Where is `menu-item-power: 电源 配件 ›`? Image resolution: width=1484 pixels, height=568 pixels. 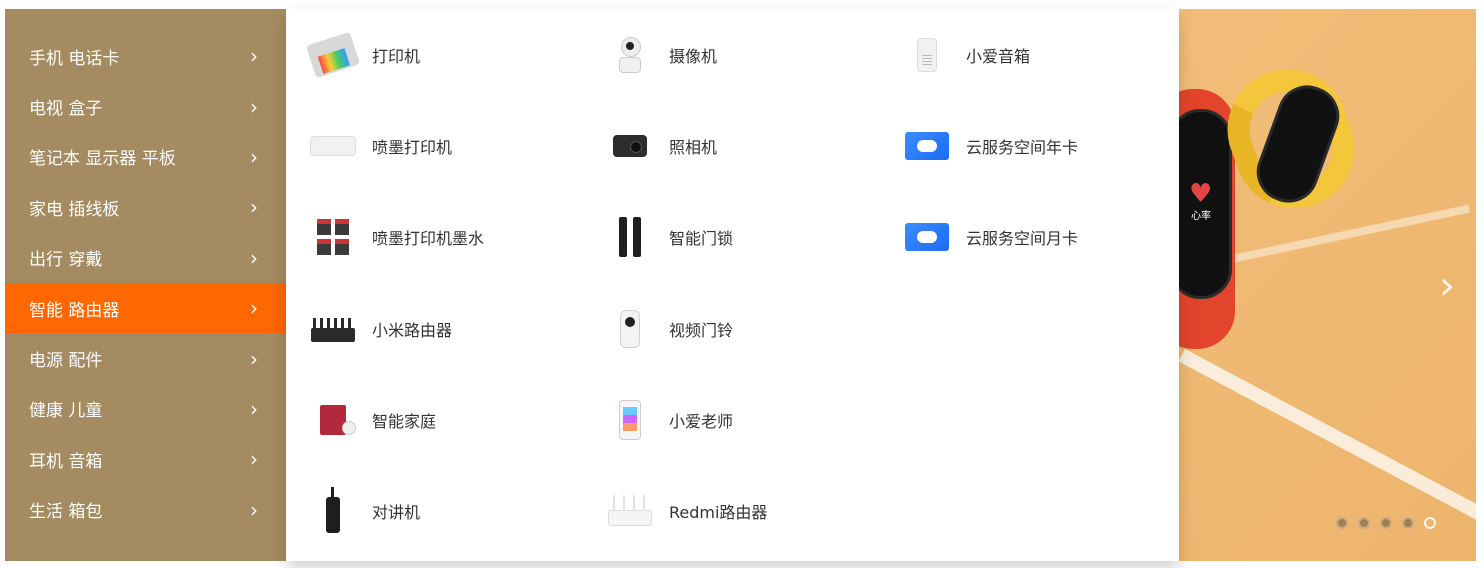
menu-item-power: 电源 配件 › is located at coordinates (145, 358).